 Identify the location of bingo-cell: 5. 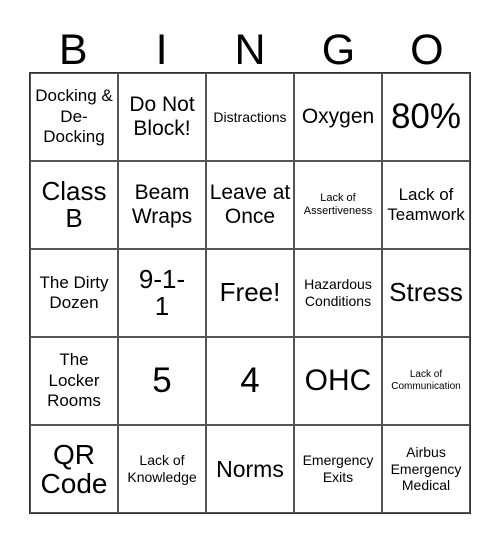
(162, 381).